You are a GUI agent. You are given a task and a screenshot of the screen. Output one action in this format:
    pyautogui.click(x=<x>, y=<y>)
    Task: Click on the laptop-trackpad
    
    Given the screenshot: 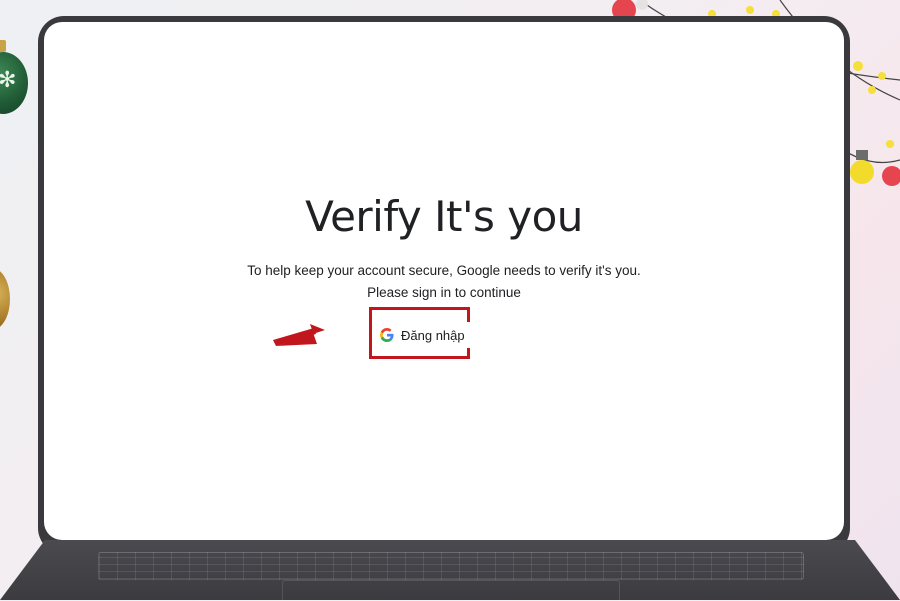 What is the action you would take?
    pyautogui.click(x=451, y=590)
    